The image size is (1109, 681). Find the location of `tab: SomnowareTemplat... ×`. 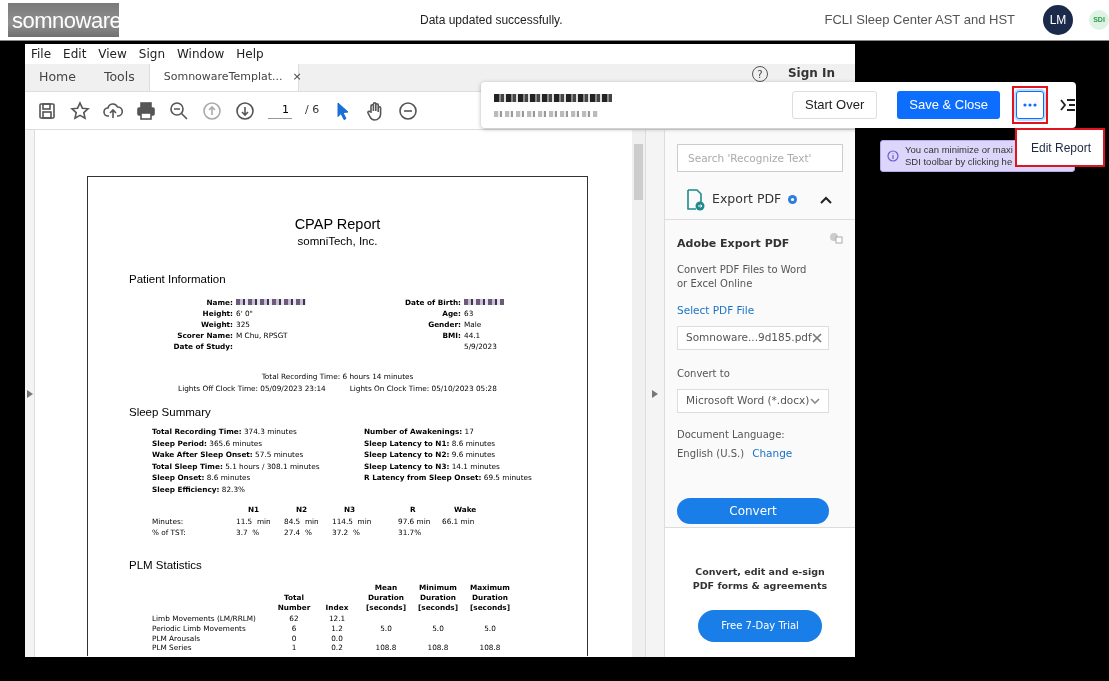

tab: SomnowareTemplat... × is located at coordinates (223, 77).